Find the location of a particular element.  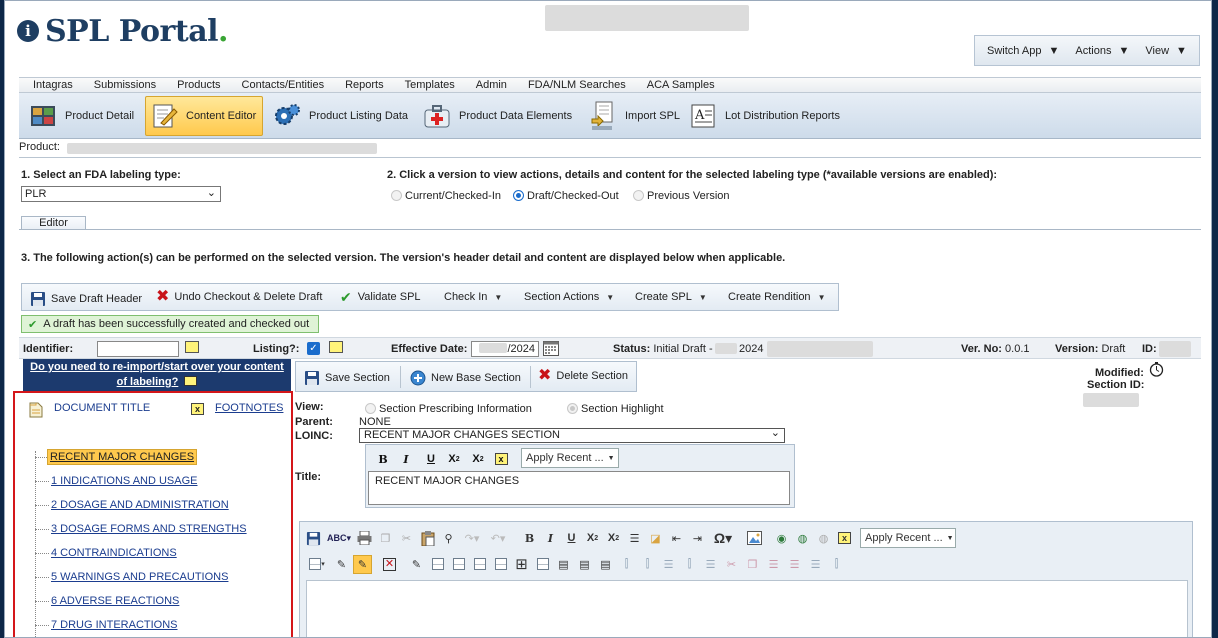

copy-row-icon: ❐ is located at coordinates (752, 564).